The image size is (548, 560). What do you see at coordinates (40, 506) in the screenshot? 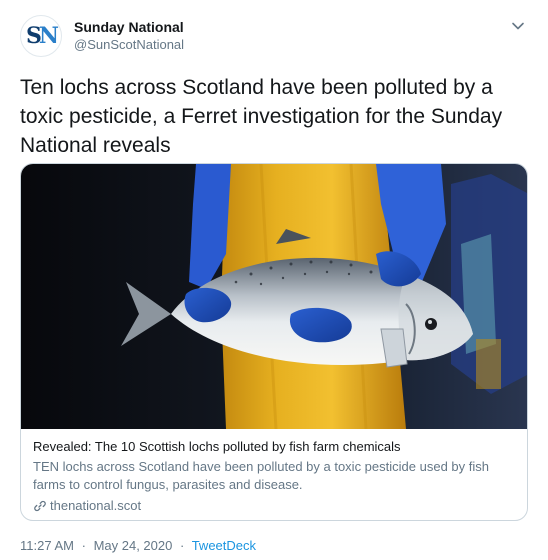
I see `link-icon` at bounding box center [40, 506].